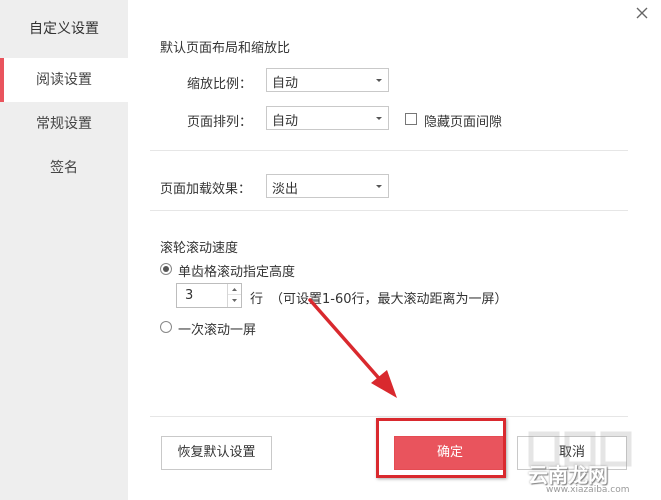 This screenshot has width=661, height=500. What do you see at coordinates (352, 348) in the screenshot?
I see `annotation-arrow` at bounding box center [352, 348].